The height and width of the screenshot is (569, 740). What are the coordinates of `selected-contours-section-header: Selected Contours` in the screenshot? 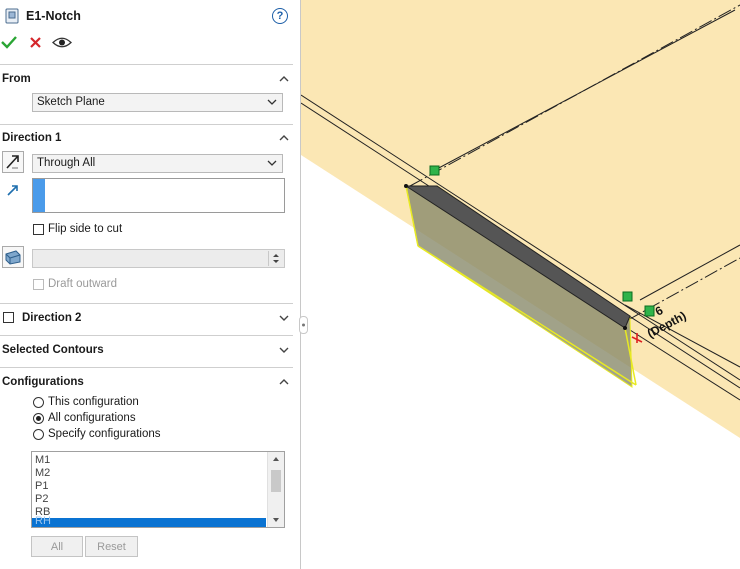 It's located at (53, 350).